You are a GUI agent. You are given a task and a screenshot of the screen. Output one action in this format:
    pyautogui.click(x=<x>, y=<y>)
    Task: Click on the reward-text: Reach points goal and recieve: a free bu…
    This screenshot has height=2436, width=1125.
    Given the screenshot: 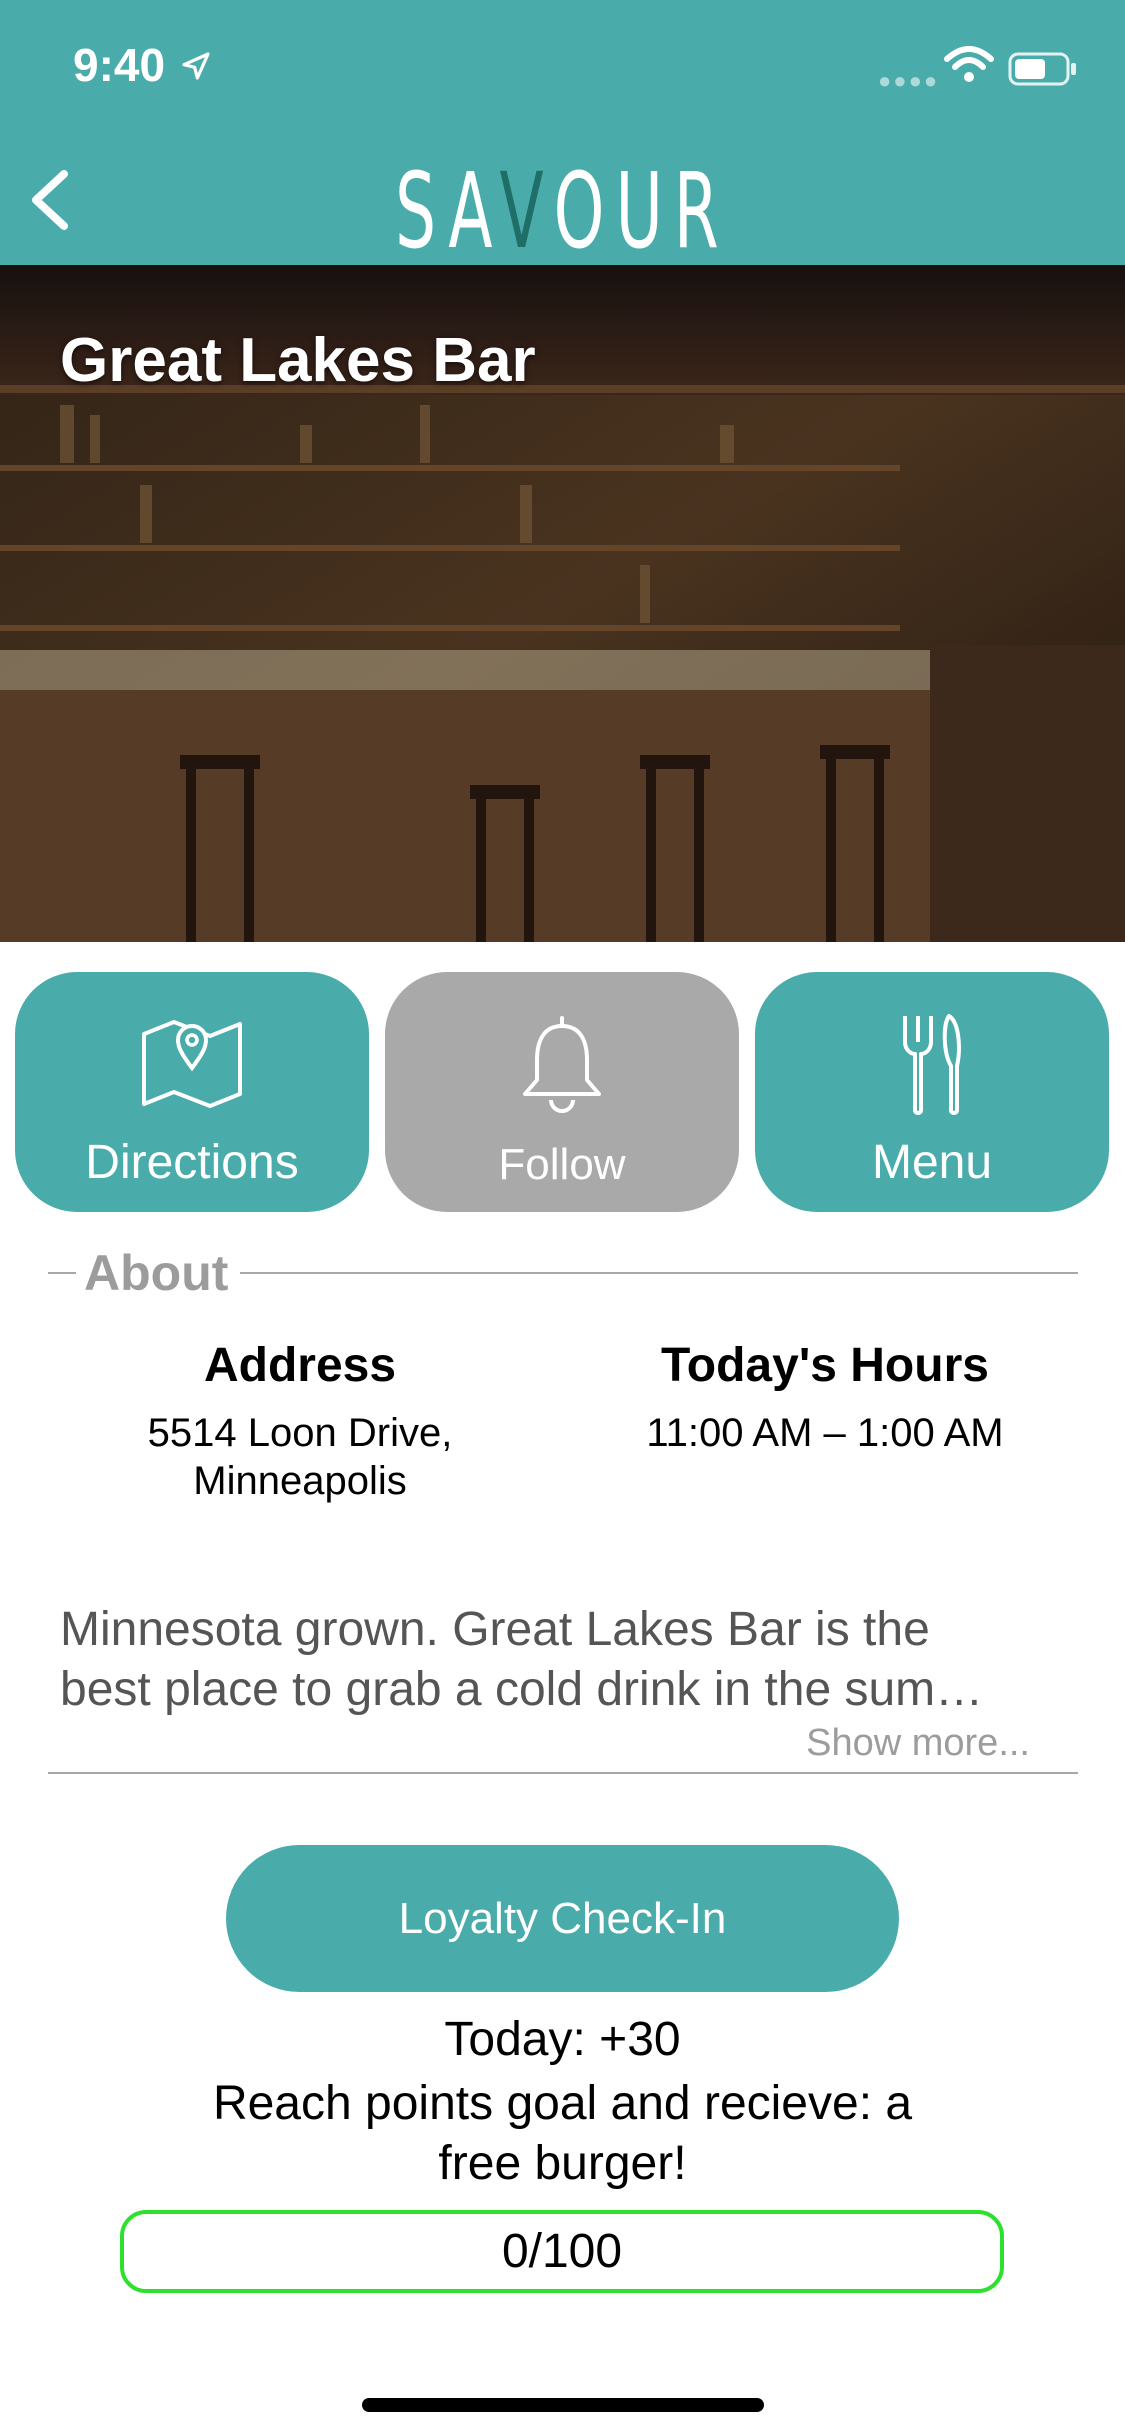 What is the action you would take?
    pyautogui.click(x=562, y=2133)
    